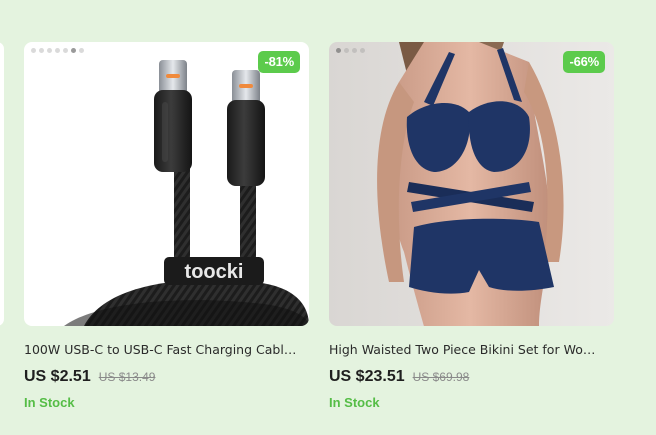  I want to click on brand-print: toocki, so click(214, 272).